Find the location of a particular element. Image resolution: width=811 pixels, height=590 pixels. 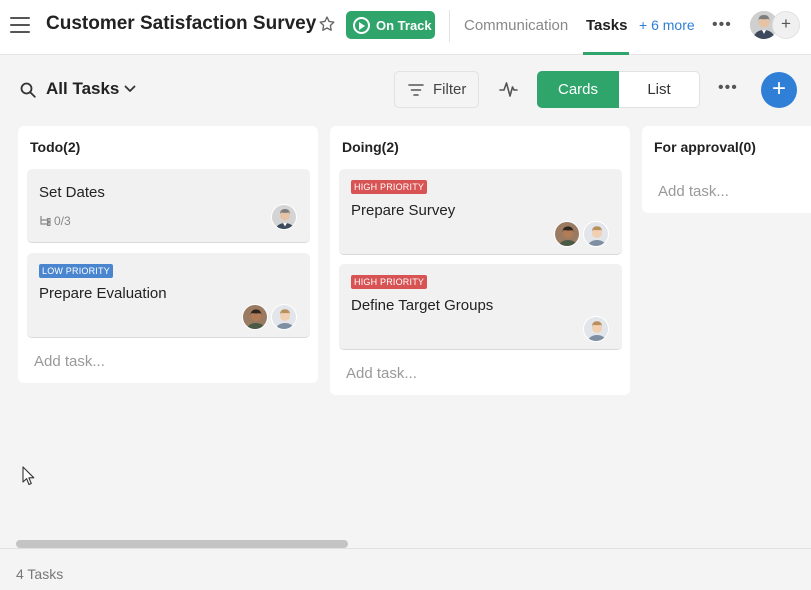

tab-tasks: Tasks is located at coordinates (606, 25).